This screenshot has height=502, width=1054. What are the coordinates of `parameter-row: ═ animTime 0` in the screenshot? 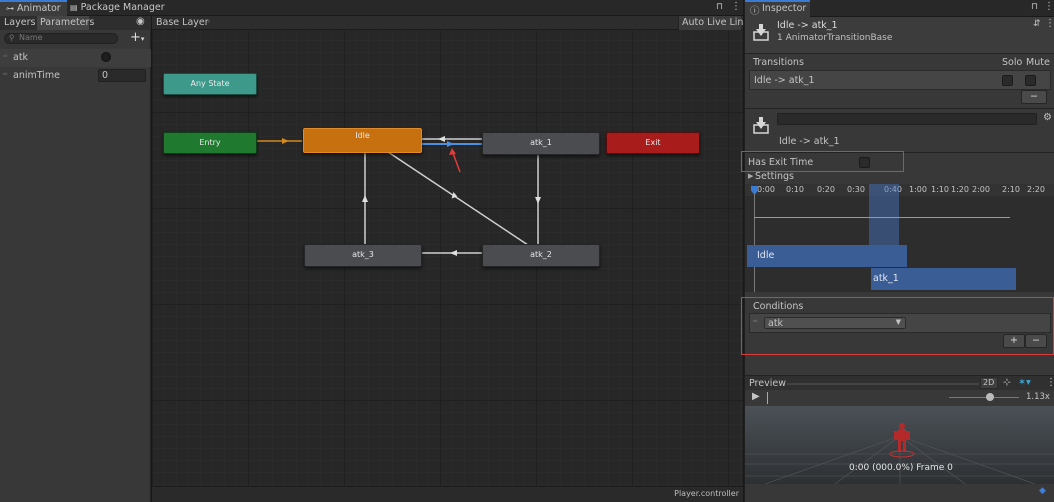 It's located at (75, 76).